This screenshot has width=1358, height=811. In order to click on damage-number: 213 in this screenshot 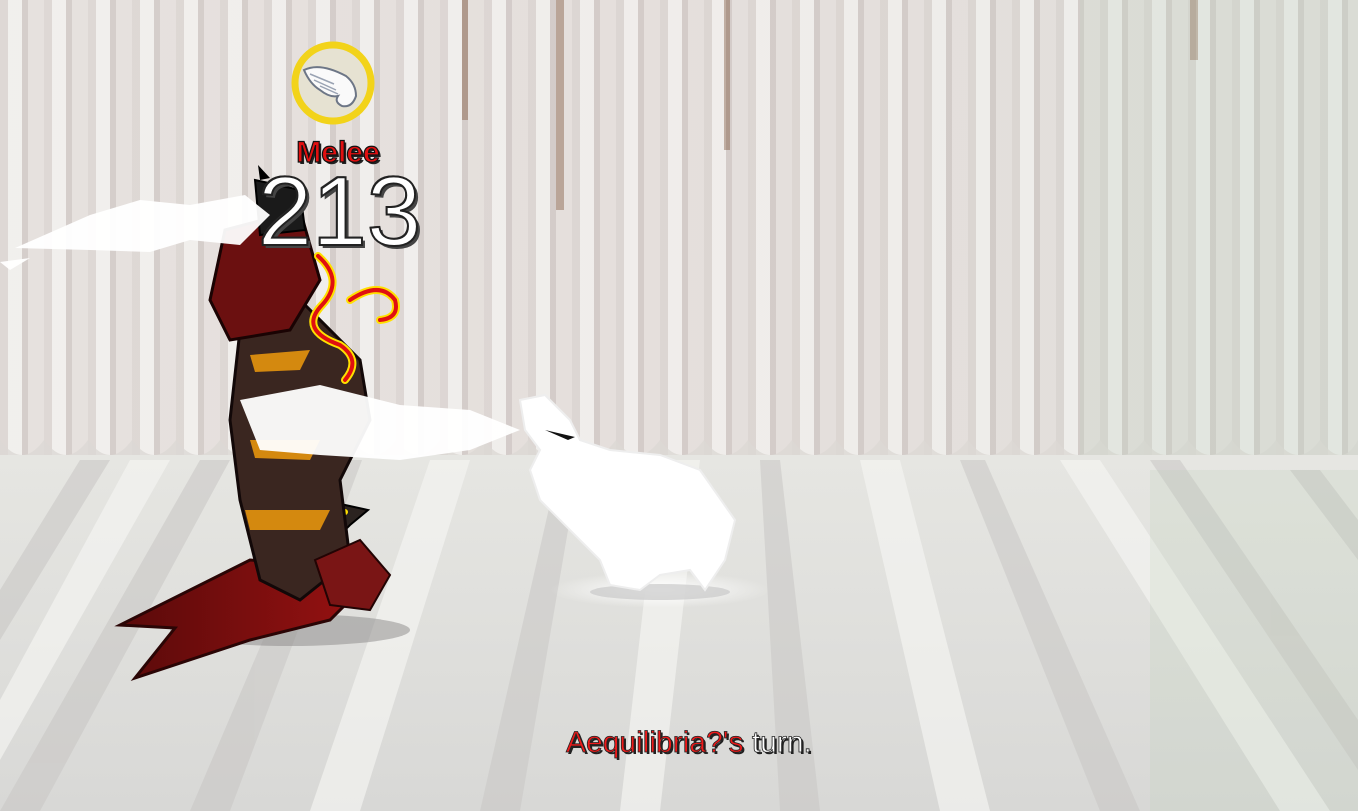, I will do `click(340, 211)`.